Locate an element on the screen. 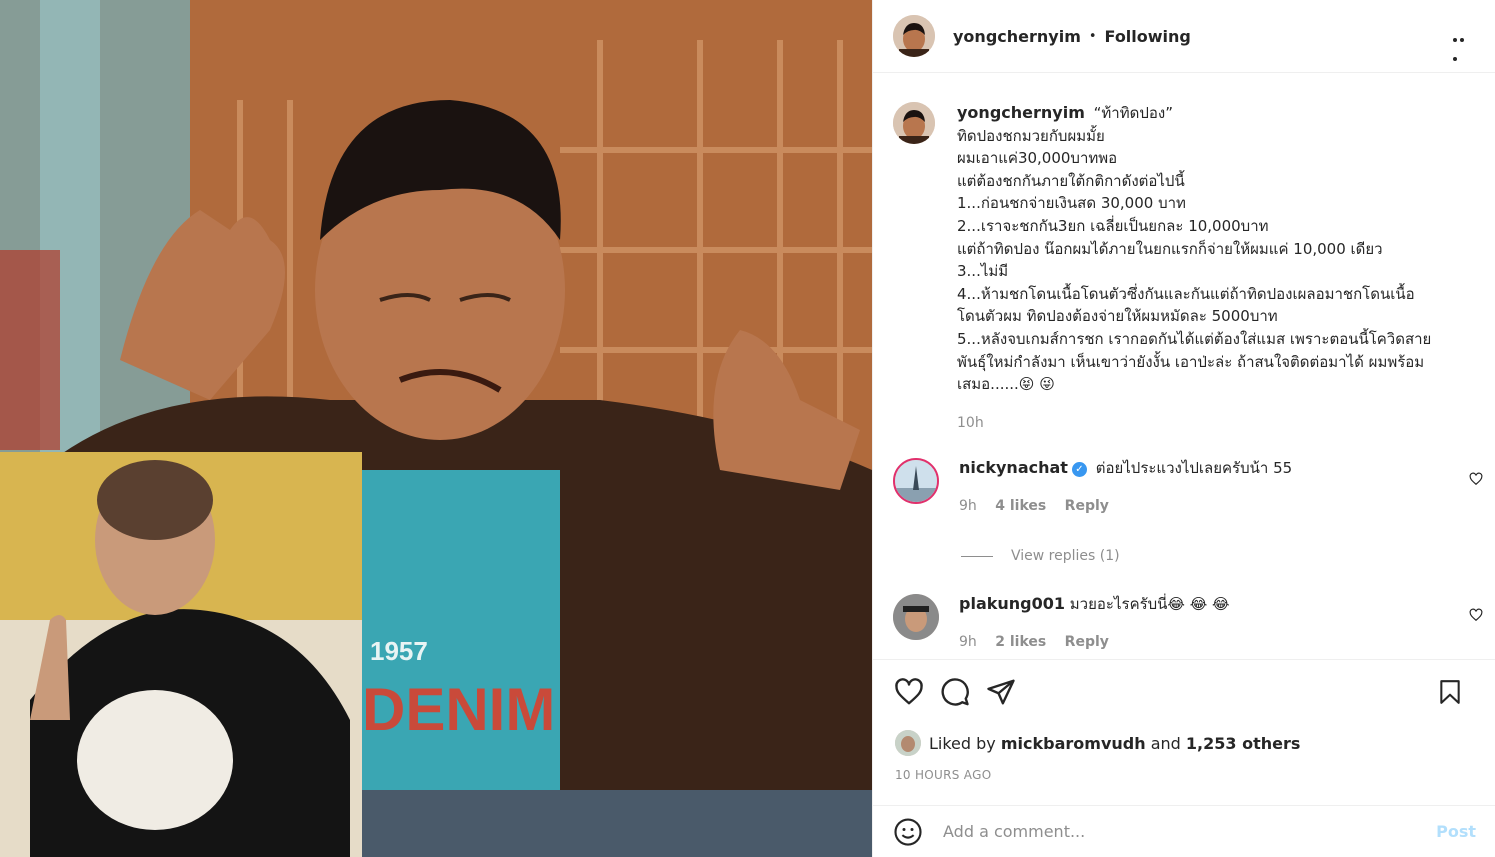 The image size is (1495, 857). emoji-smile-icon is located at coordinates (908, 832).